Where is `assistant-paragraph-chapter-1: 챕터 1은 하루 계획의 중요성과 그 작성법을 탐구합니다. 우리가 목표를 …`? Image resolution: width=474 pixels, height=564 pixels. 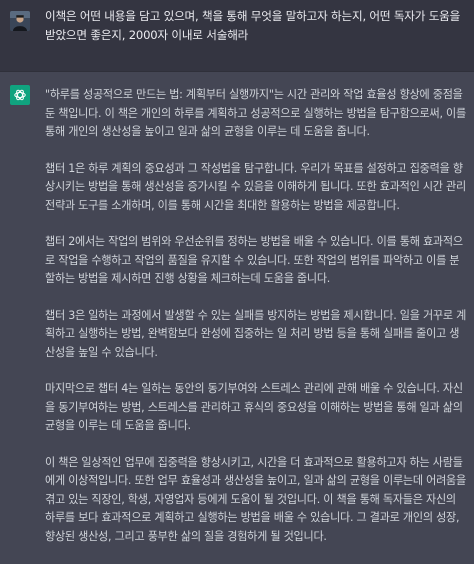
assistant-paragraph-chapter-1: 챕터 1은 하루 계획의 중요성과 그 작성법을 탐구합니다. 우리가 목표를 … is located at coordinates (255, 186).